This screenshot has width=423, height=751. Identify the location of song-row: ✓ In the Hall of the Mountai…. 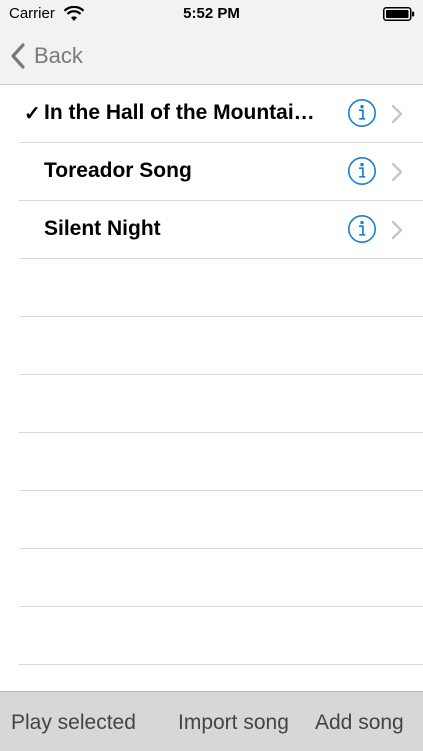
(221, 114).